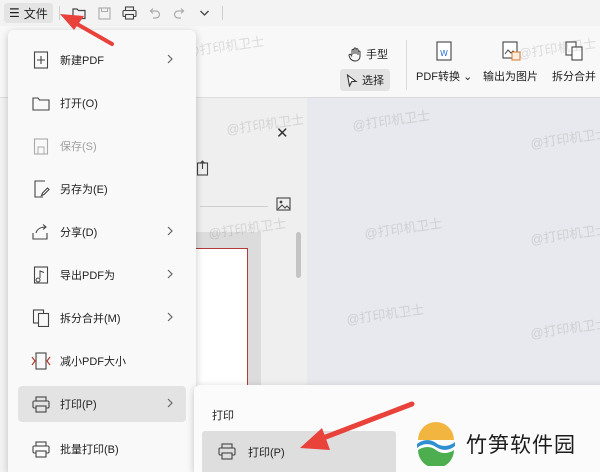  What do you see at coordinates (78, 147) in the screenshot?
I see `menu-item-label: 保存(S)` at bounding box center [78, 147].